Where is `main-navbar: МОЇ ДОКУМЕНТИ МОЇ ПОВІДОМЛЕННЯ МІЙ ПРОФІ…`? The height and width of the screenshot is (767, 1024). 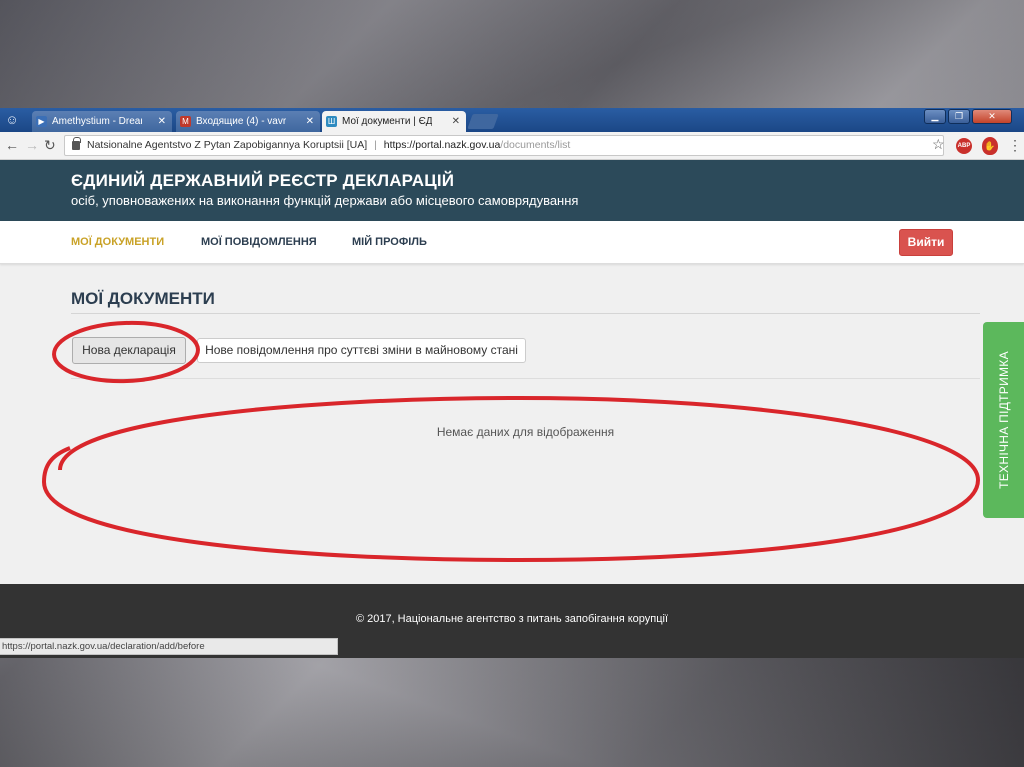
main-navbar: МОЇ ДОКУМЕНТИ МОЇ ПОВІДОМЛЕННЯ МІЙ ПРОФІ… is located at coordinates (512, 242).